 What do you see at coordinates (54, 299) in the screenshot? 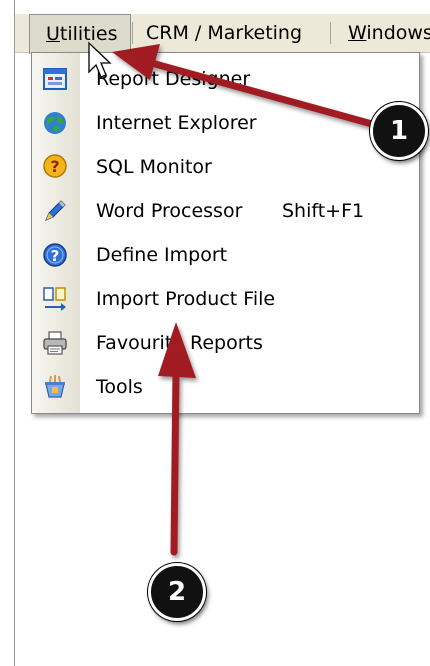
I see `import-file-icon` at bounding box center [54, 299].